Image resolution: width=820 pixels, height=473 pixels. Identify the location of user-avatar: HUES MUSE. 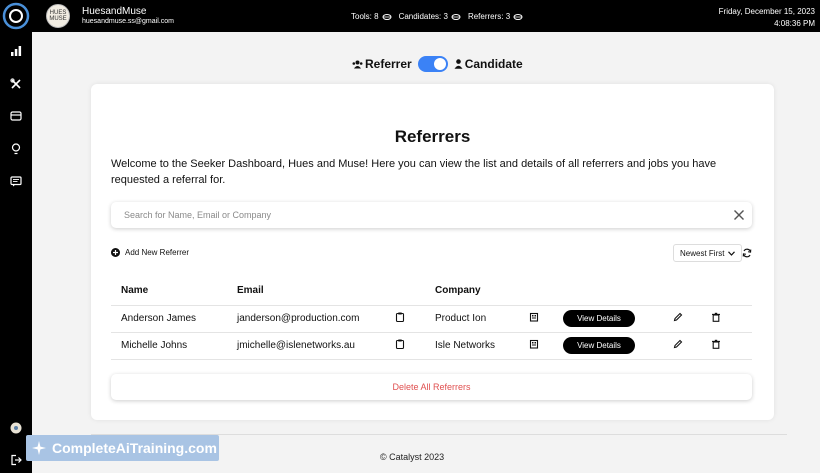
(58, 16).